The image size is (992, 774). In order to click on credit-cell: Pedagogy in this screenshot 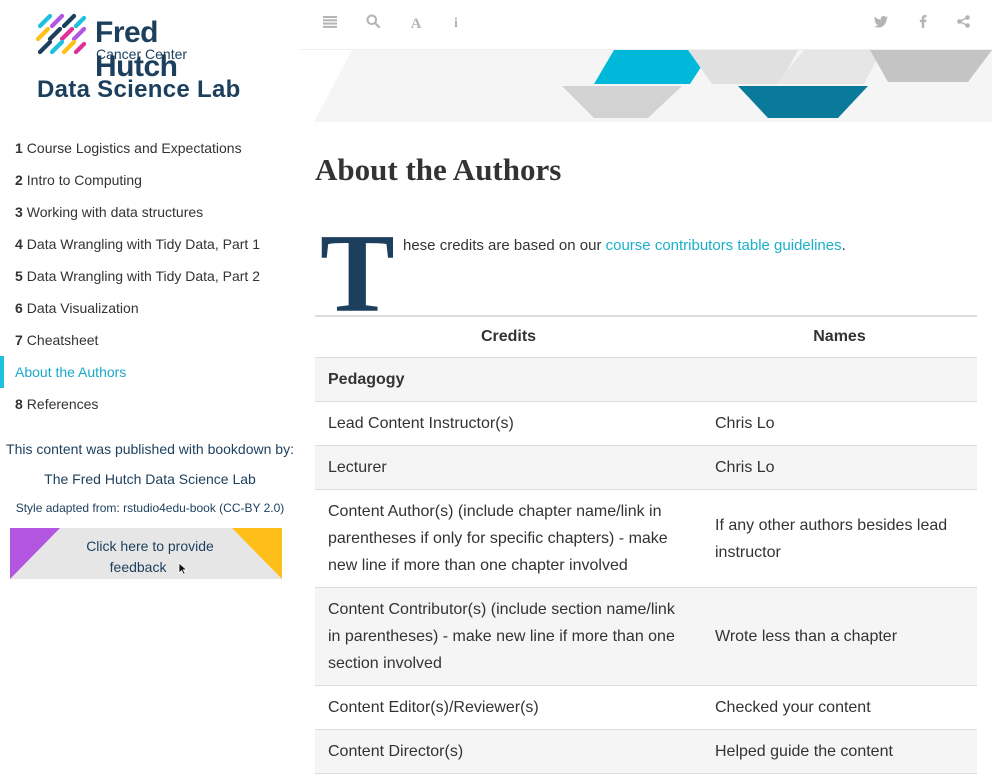, I will do `click(508, 379)`.